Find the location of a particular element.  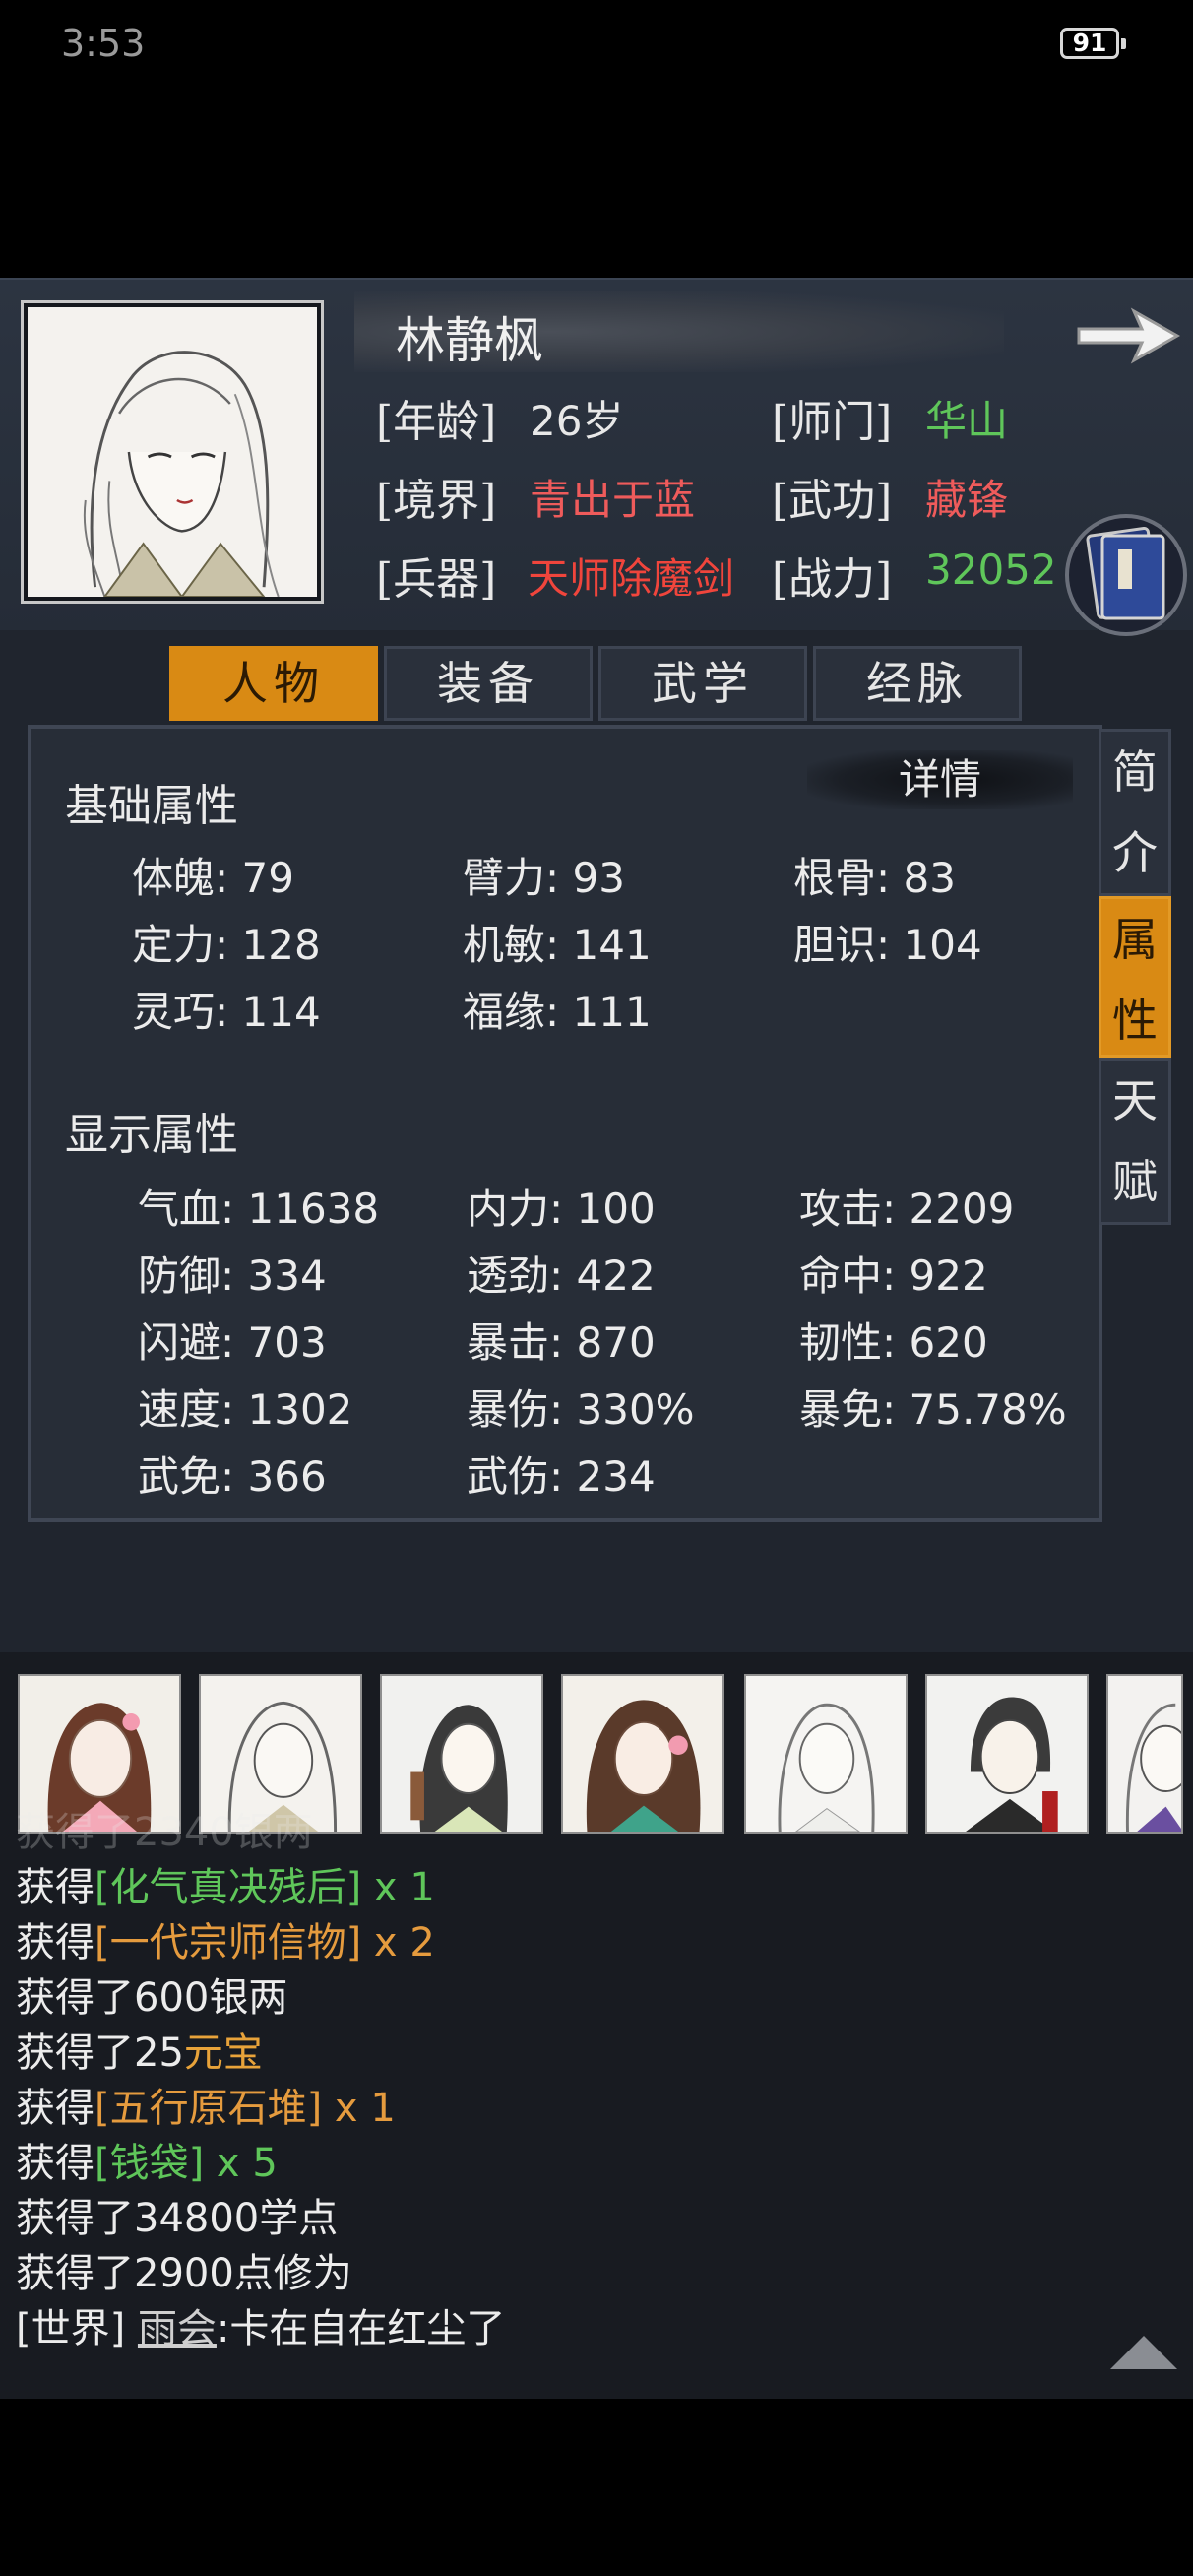

side-tab-char: 天 is located at coordinates (1135, 1100).